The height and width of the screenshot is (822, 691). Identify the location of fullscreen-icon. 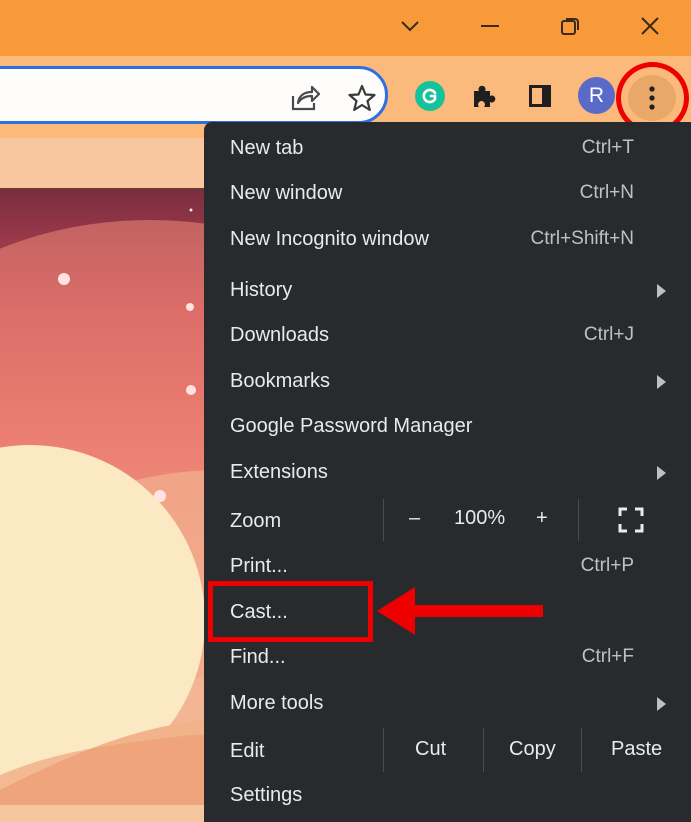
(631, 520).